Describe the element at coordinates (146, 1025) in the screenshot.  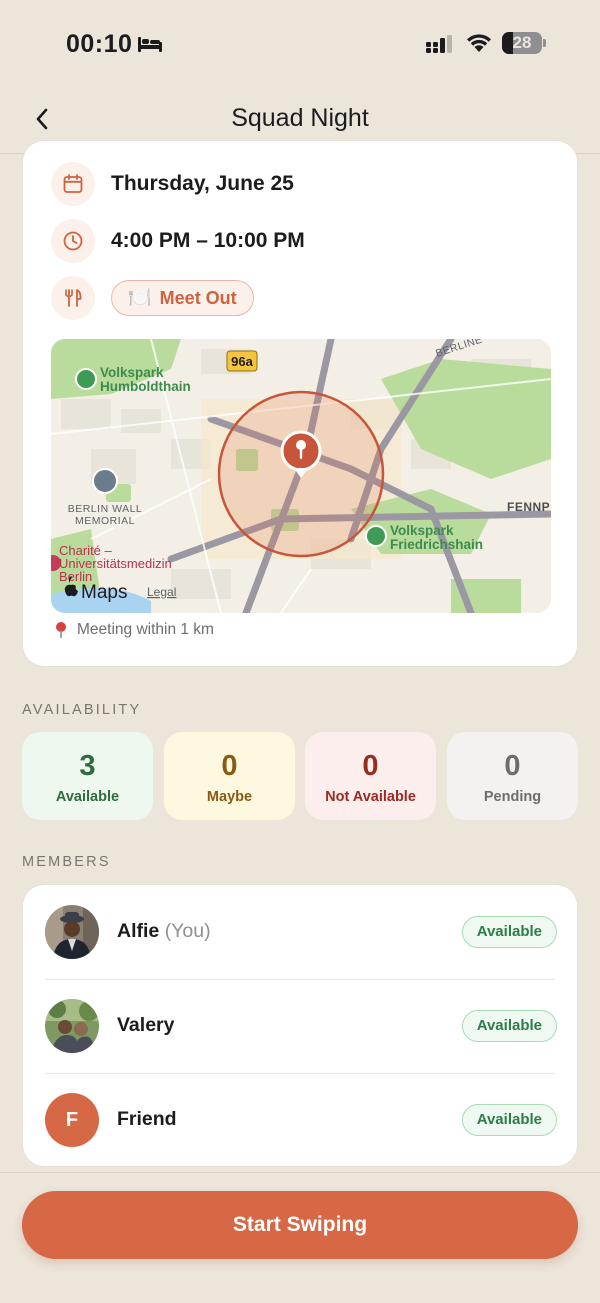
I see `member-name: Valery` at that location.